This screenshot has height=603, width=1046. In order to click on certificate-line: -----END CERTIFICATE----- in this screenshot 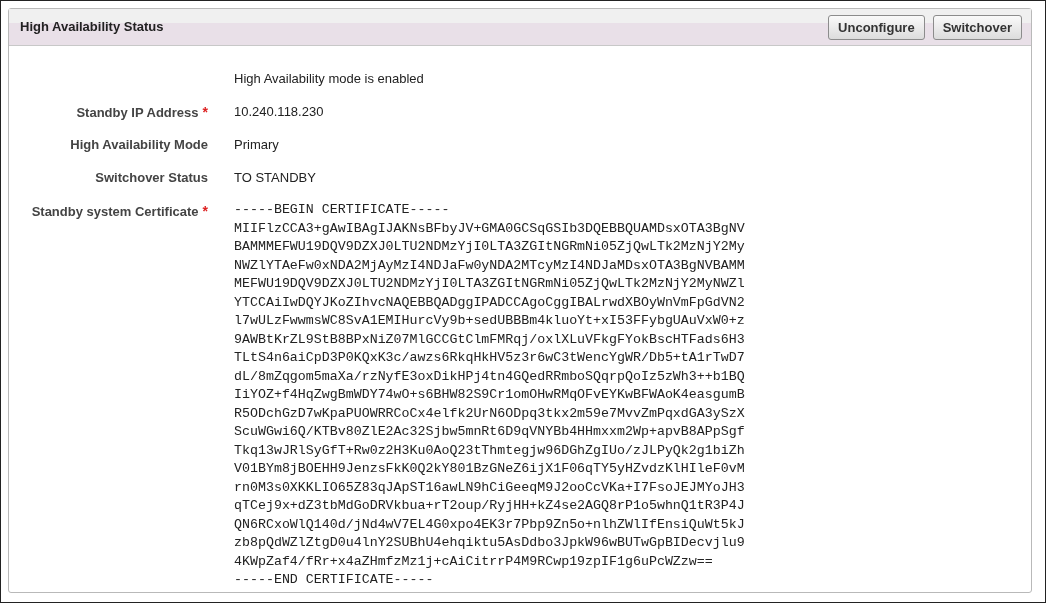, I will do `click(334, 580)`.